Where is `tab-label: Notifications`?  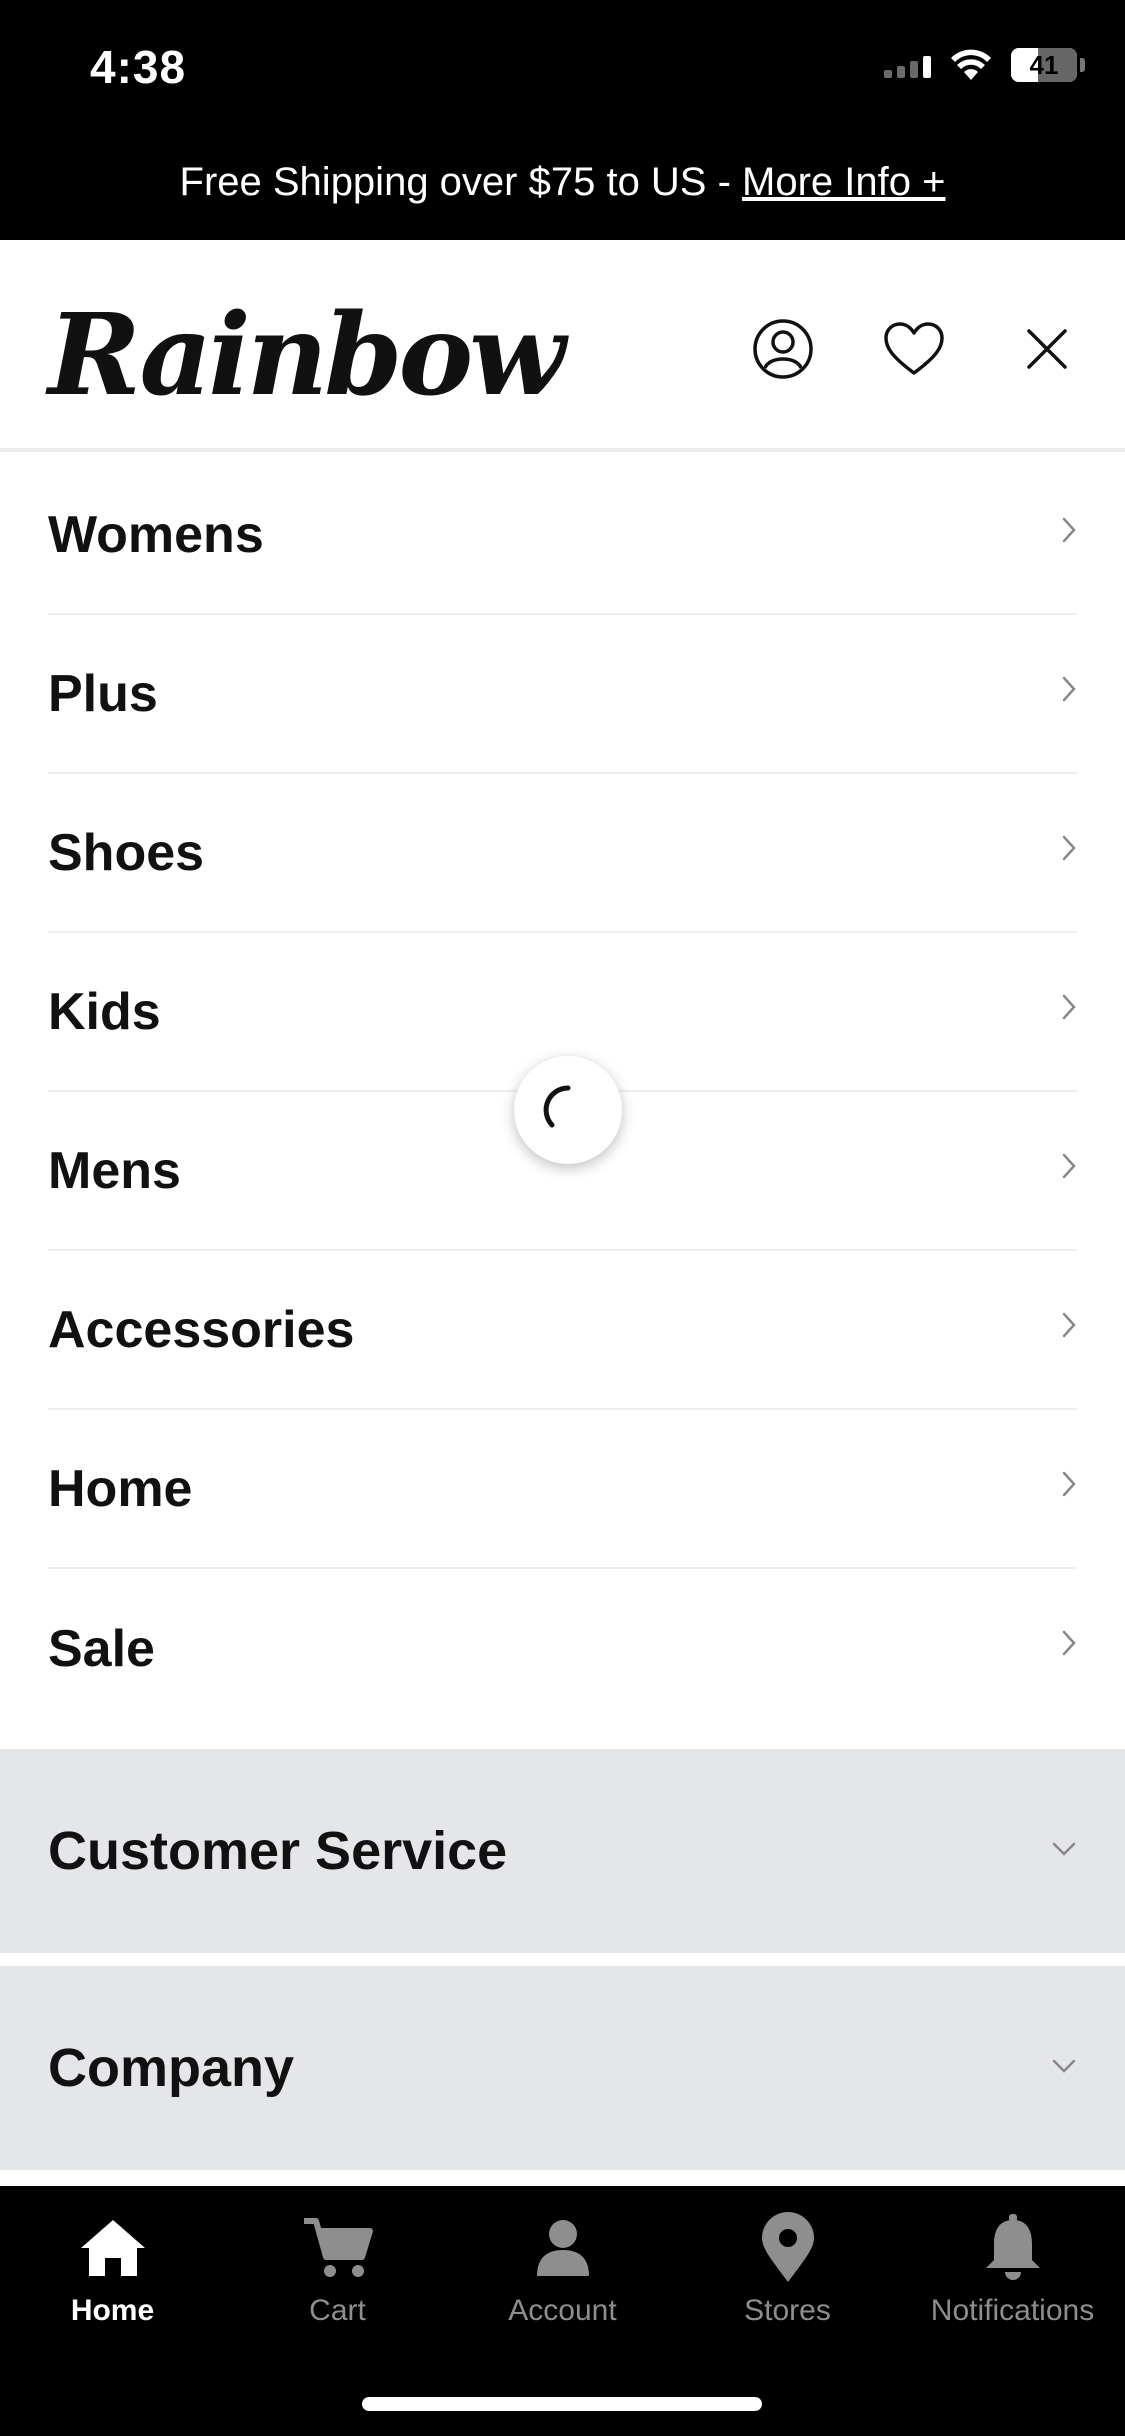
tab-label: Notifications is located at coordinates (1012, 2310).